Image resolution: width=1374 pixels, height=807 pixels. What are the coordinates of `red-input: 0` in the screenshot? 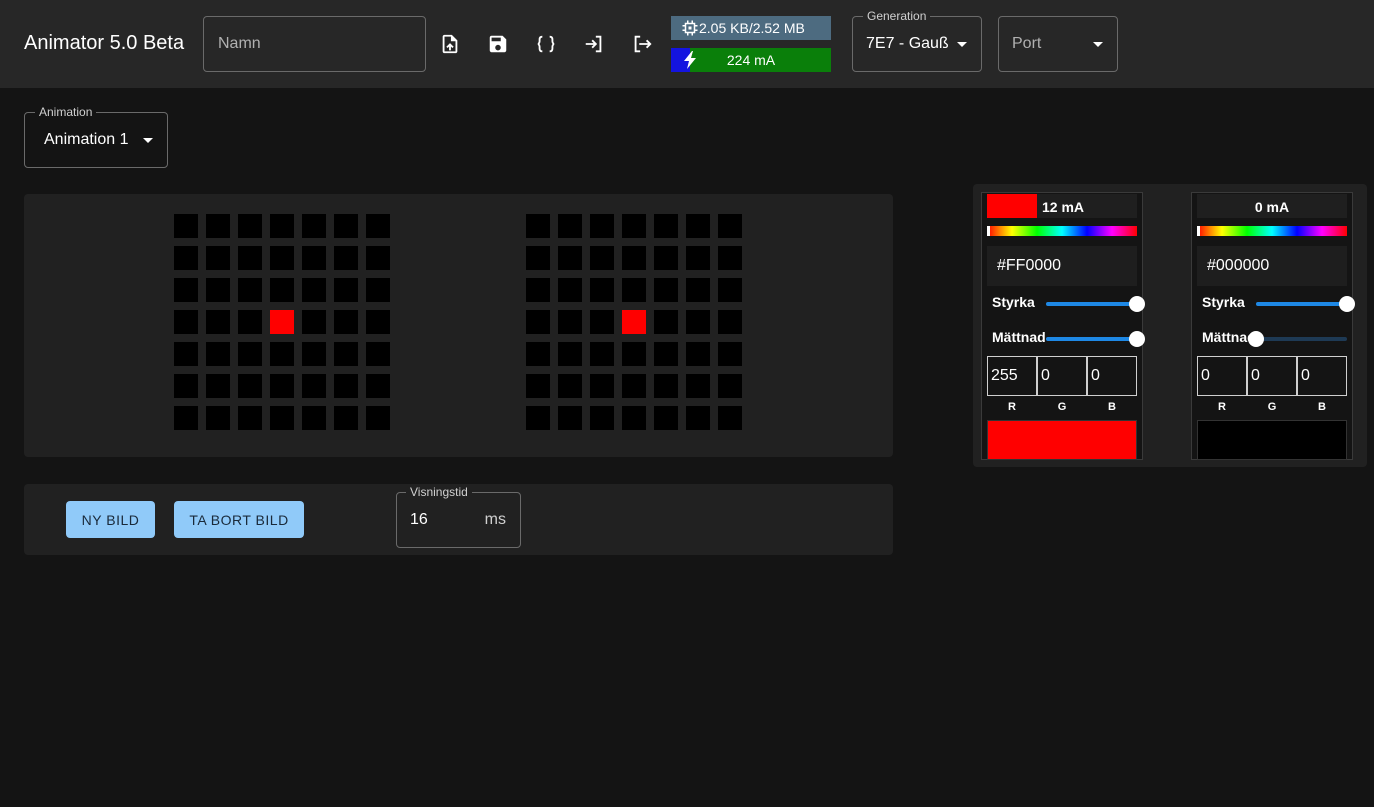 It's located at (1222, 376).